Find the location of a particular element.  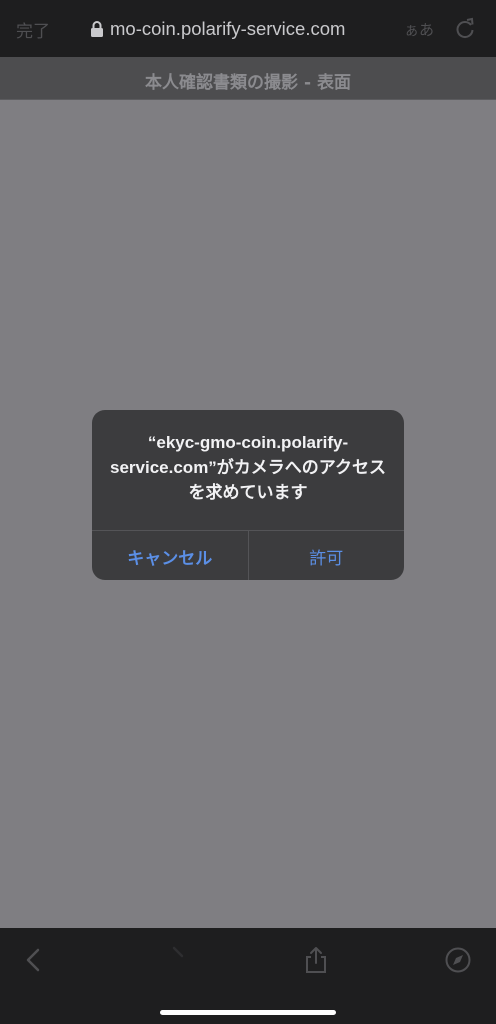

done-button: 完了 is located at coordinates (33, 29).